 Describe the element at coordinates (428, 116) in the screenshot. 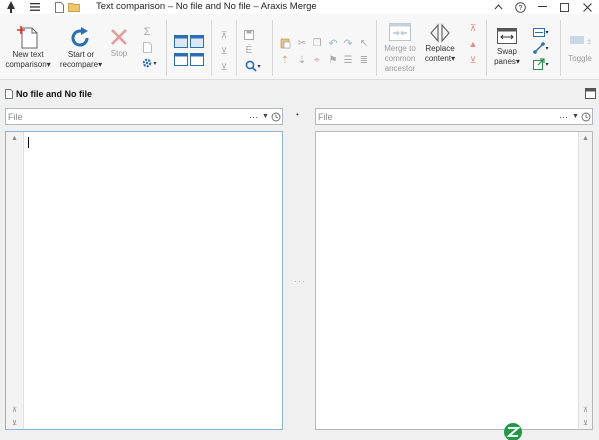

I see `right-file-input` at that location.